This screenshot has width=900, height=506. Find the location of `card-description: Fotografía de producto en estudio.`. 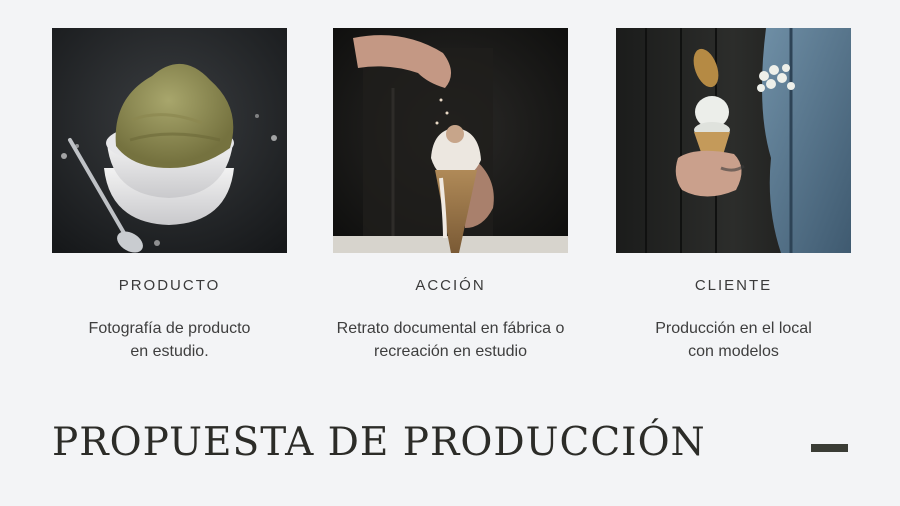

card-description: Fotografía de producto en estudio. is located at coordinates (169, 340).